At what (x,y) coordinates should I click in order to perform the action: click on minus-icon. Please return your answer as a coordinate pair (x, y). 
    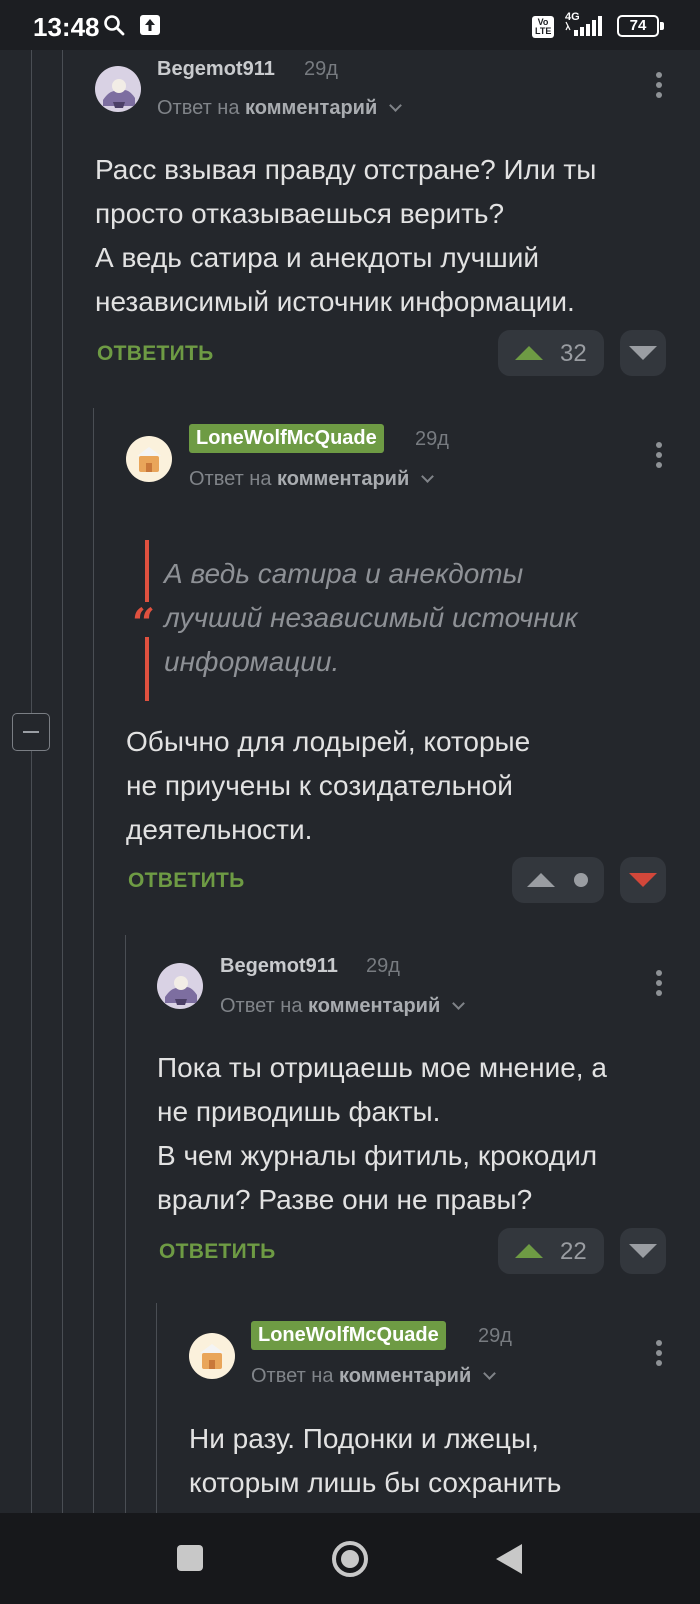
    Looking at the image, I should click on (31, 732).